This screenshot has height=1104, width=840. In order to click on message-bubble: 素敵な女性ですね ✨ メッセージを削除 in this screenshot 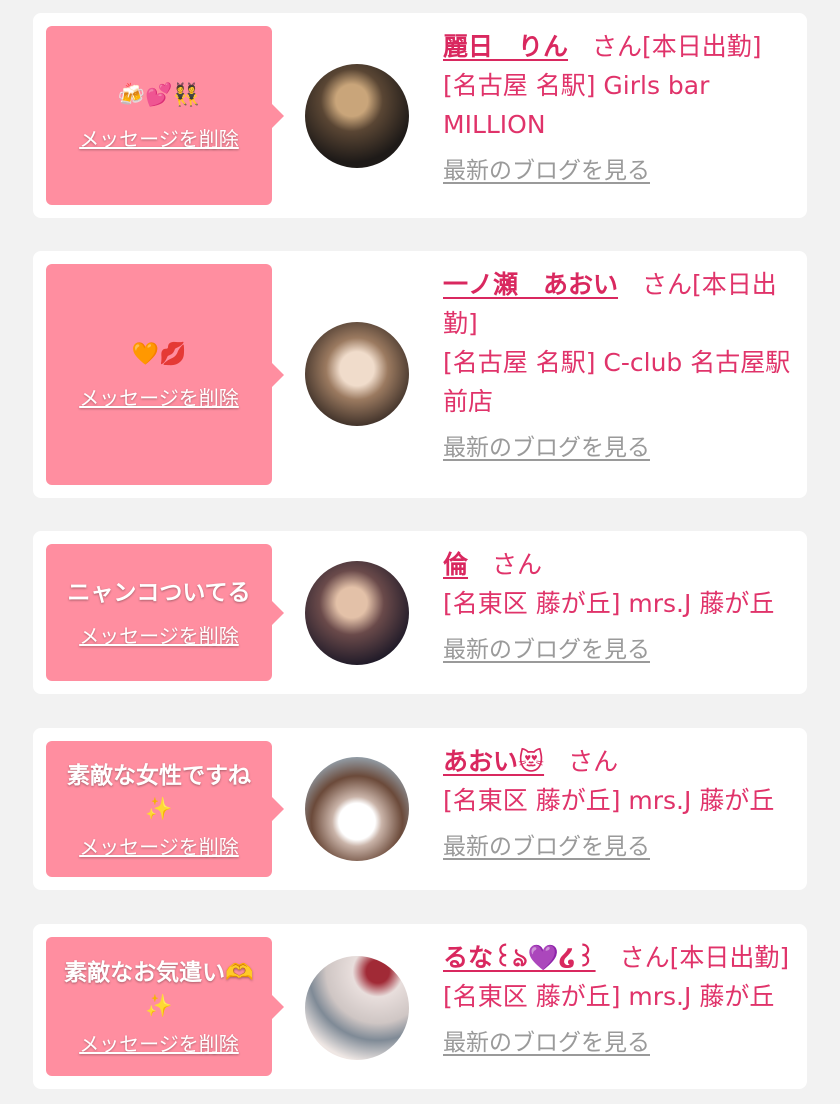, I will do `click(165, 809)`.